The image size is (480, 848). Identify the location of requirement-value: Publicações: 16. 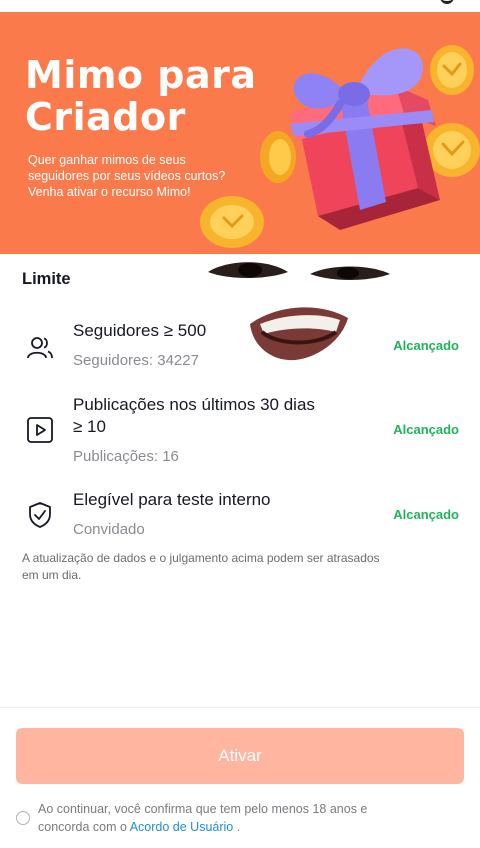
(126, 456).